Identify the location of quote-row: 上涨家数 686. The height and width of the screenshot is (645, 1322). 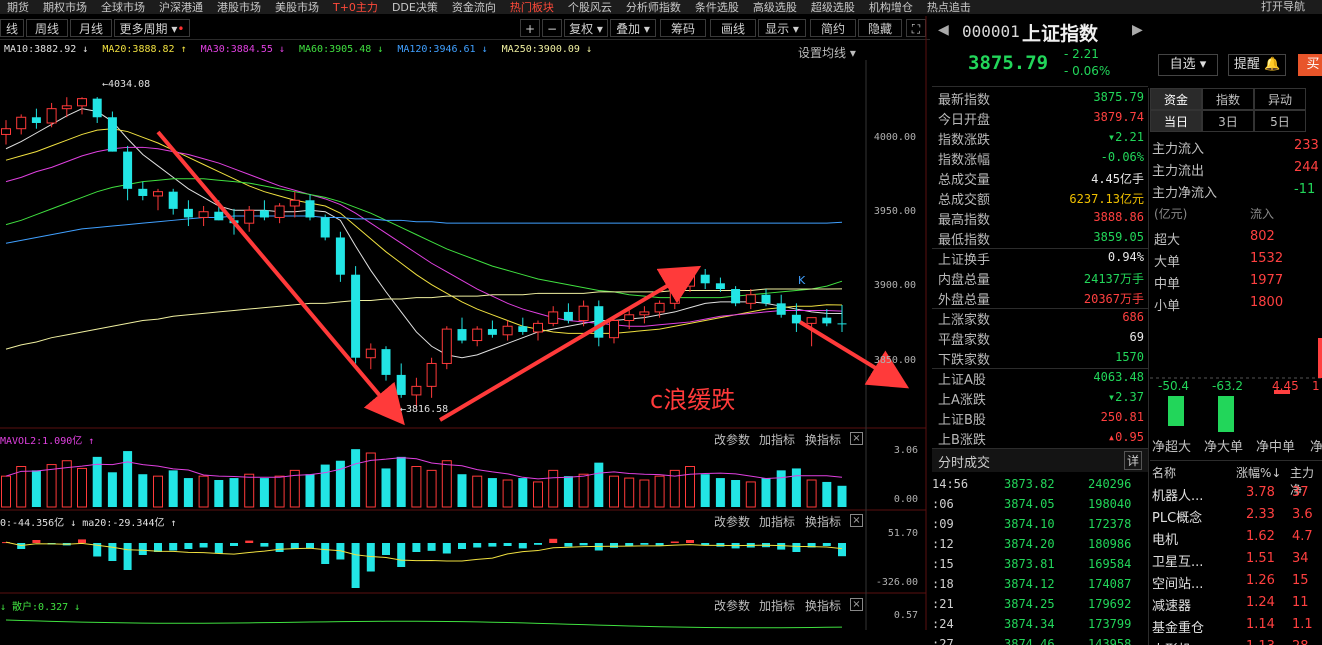
(1040, 318).